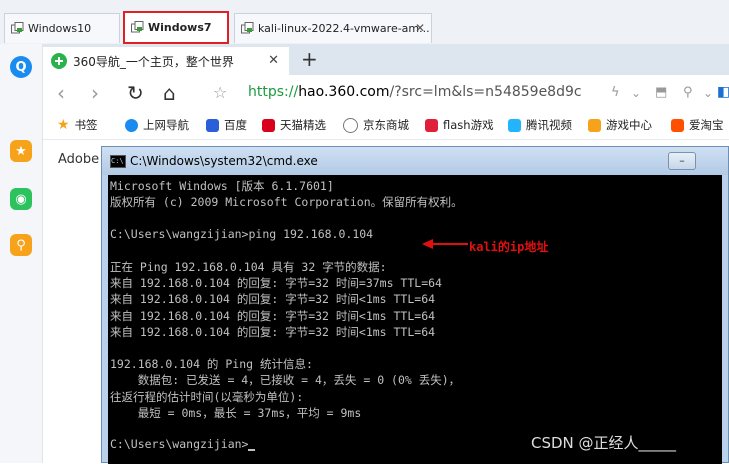  Describe the element at coordinates (212, 125) in the screenshot. I see `baidu-icon` at that location.